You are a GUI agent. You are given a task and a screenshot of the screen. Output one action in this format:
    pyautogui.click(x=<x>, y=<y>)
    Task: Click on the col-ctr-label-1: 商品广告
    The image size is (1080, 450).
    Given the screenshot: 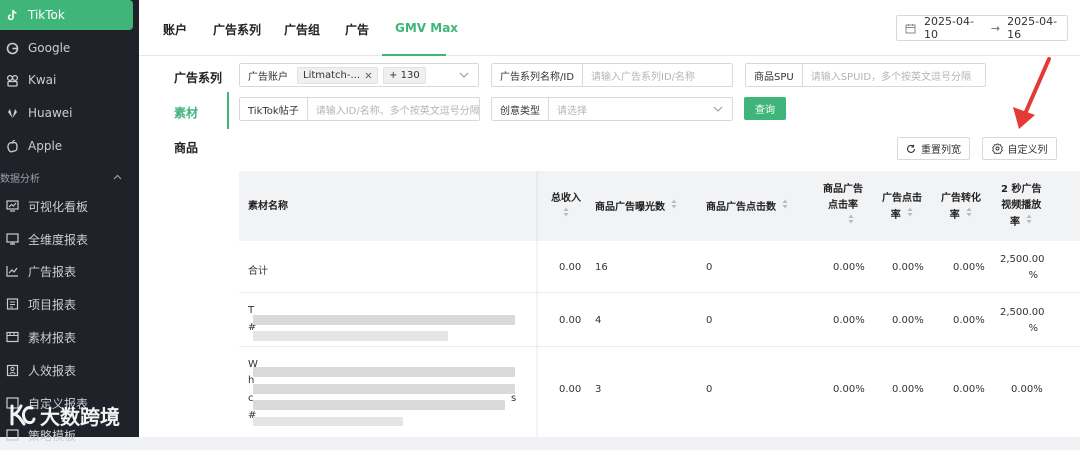 What is the action you would take?
    pyautogui.click(x=843, y=189)
    